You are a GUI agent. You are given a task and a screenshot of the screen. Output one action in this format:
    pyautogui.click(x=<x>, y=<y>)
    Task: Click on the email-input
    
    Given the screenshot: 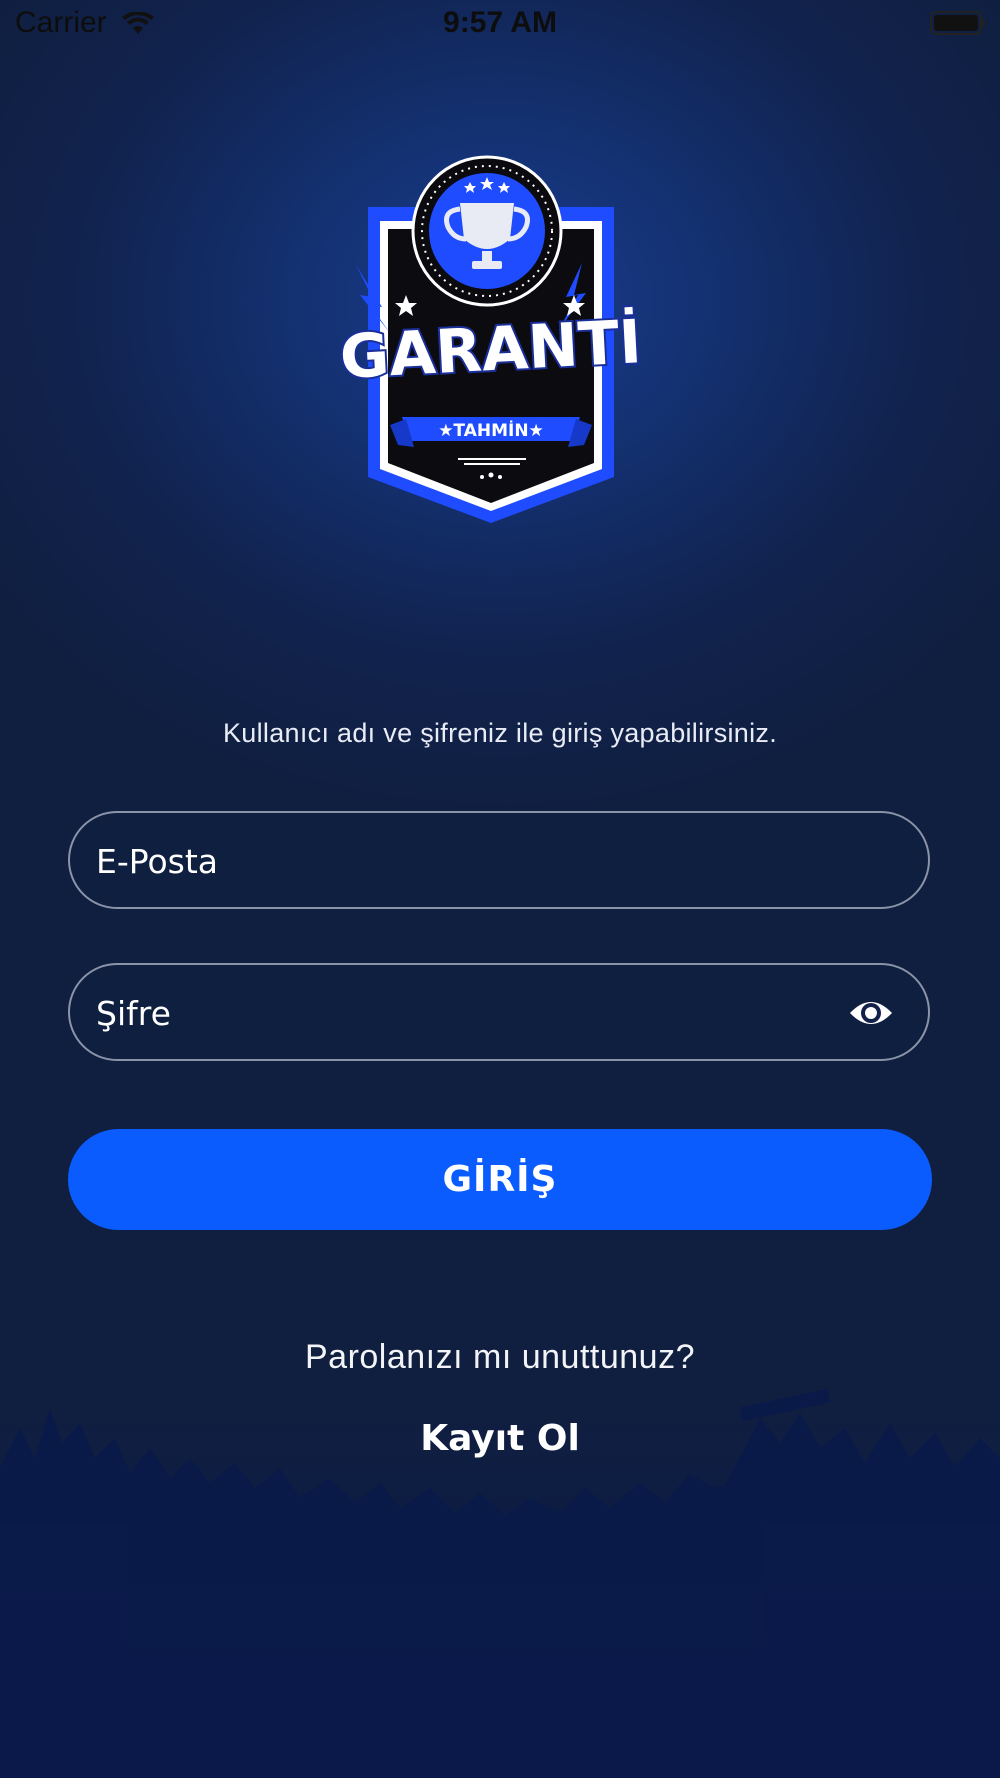 What is the action you would take?
    pyautogui.click(x=476, y=861)
    